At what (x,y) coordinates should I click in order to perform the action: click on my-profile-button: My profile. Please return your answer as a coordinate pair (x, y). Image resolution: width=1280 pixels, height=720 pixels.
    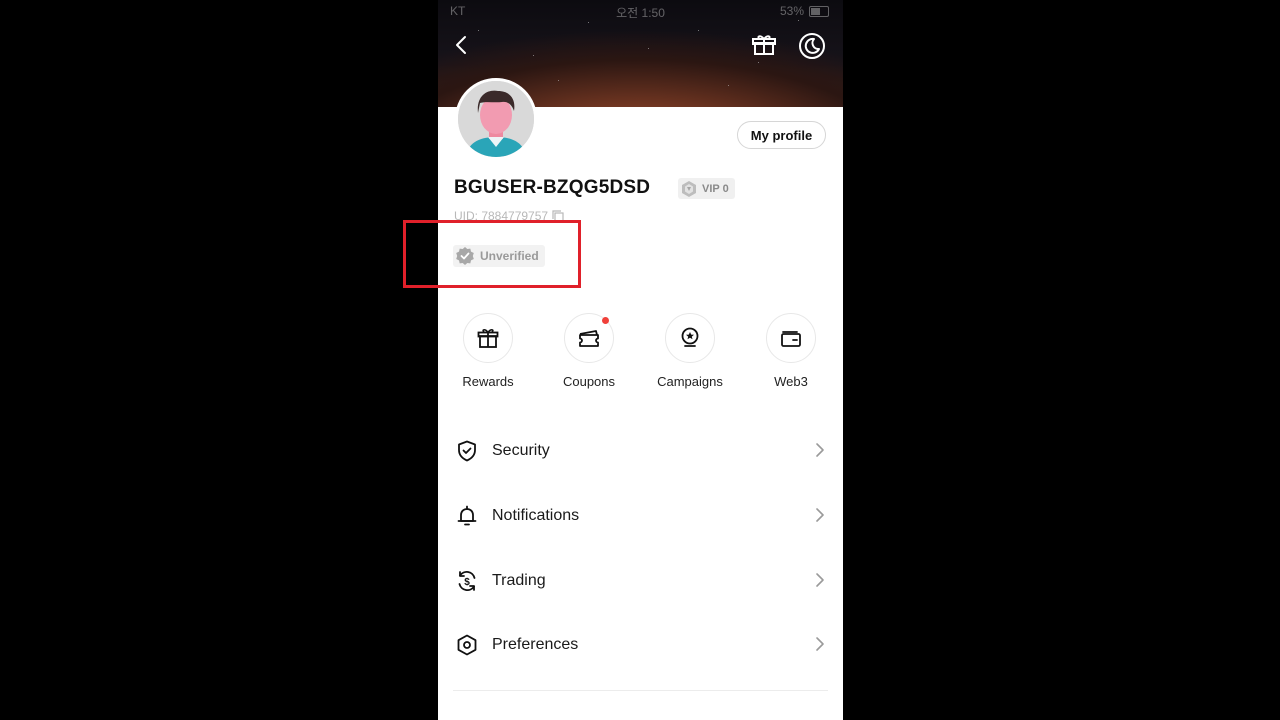
    Looking at the image, I should click on (781, 135).